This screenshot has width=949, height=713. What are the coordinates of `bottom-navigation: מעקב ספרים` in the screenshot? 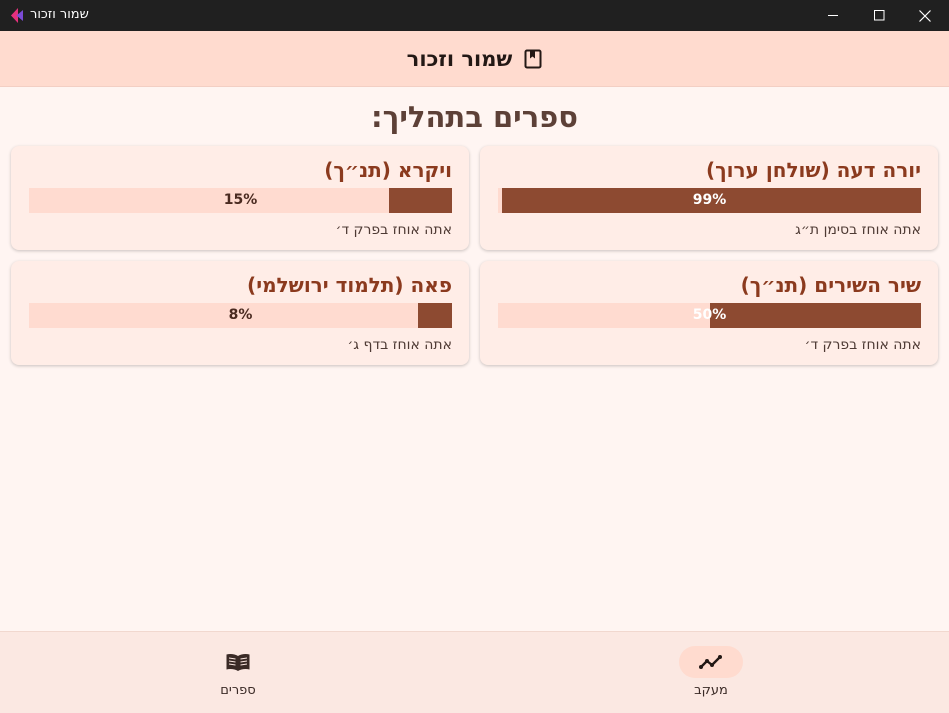 It's located at (474, 672).